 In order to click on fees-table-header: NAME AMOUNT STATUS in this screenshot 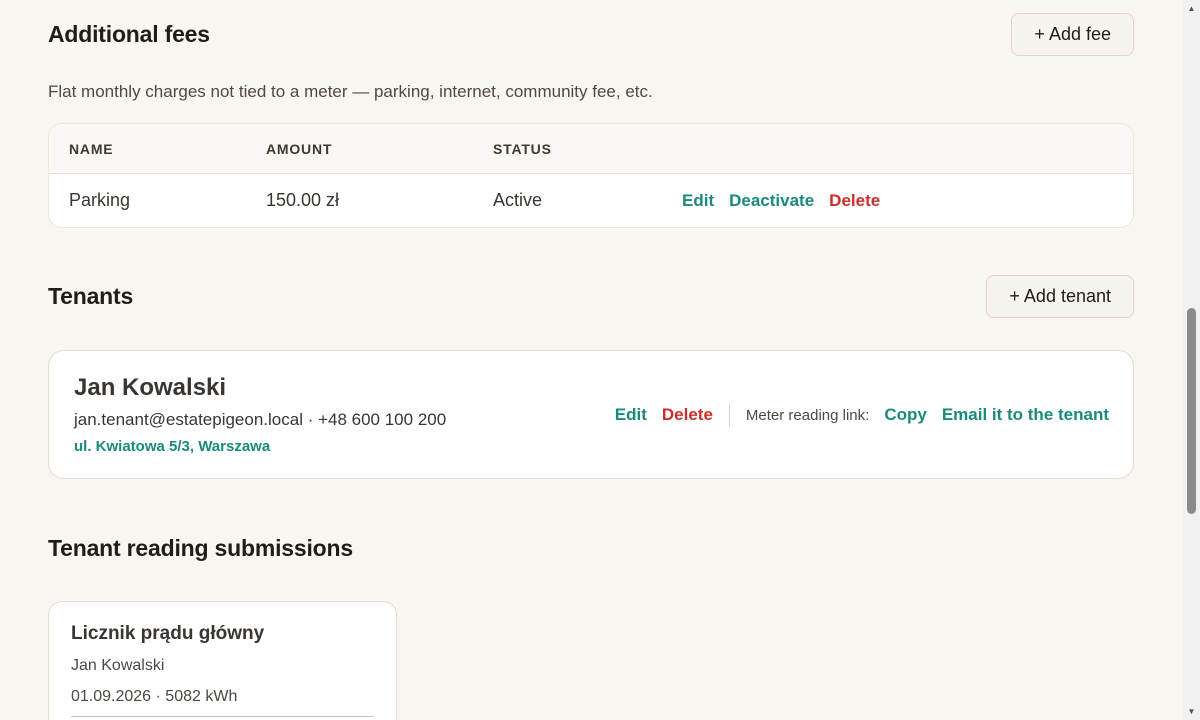, I will do `click(591, 149)`.